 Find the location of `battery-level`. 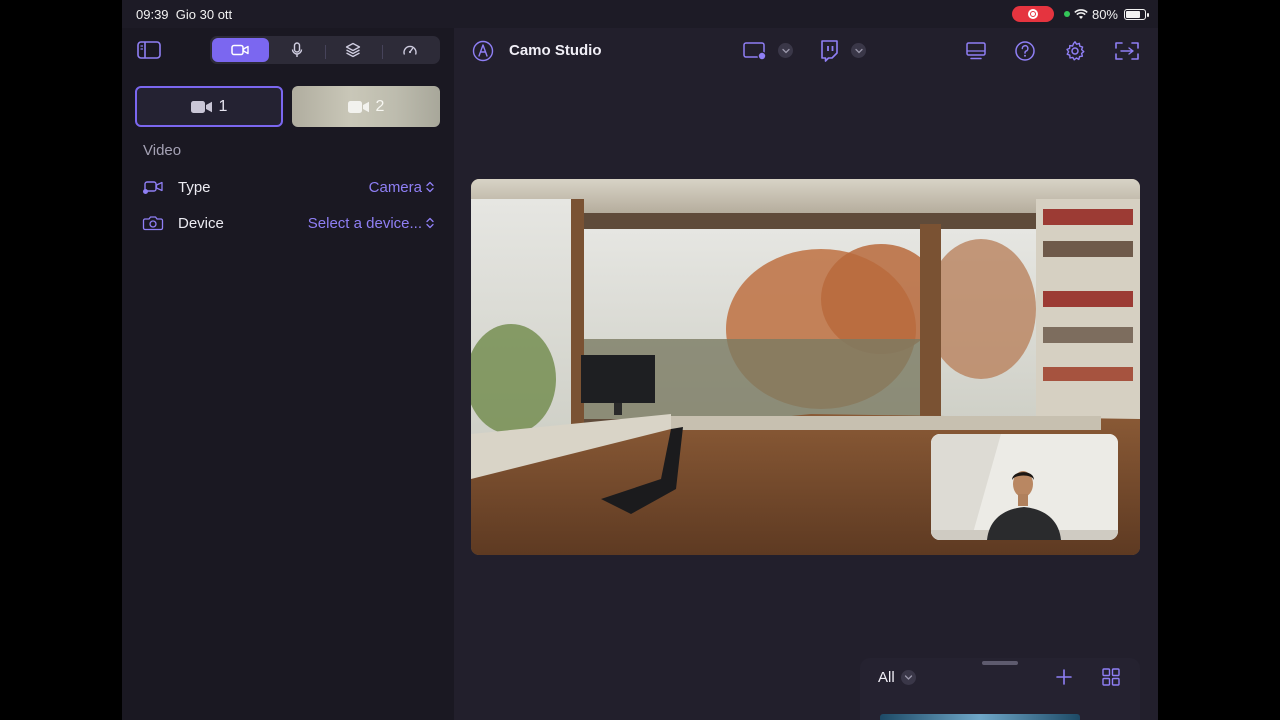

battery-level is located at coordinates (1133, 14).